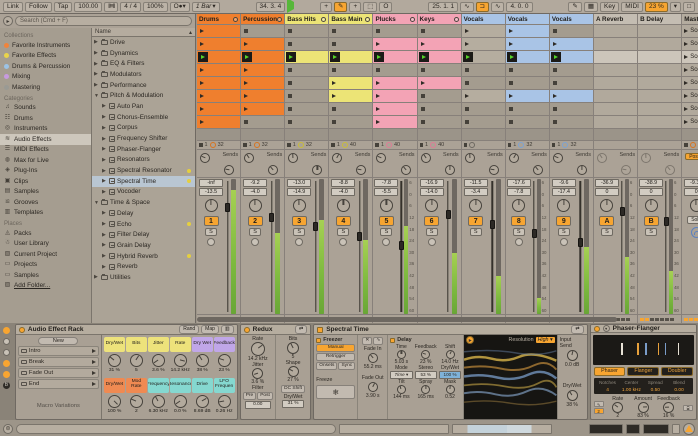  Describe the element at coordinates (609, 371) in the screenshot. I see `mode-phaser-button: Phaser` at that location.